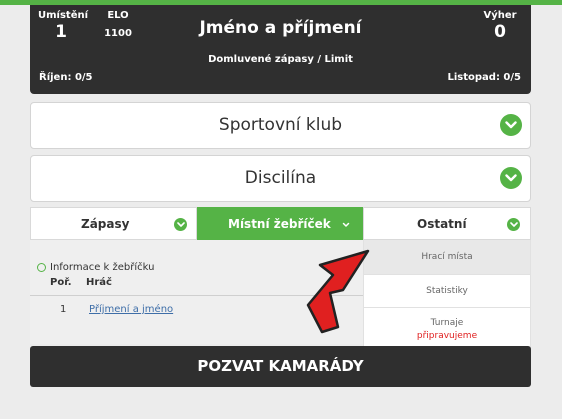  What do you see at coordinates (131, 309) in the screenshot?
I see `row-player-link: Příjmení a jméno` at bounding box center [131, 309].